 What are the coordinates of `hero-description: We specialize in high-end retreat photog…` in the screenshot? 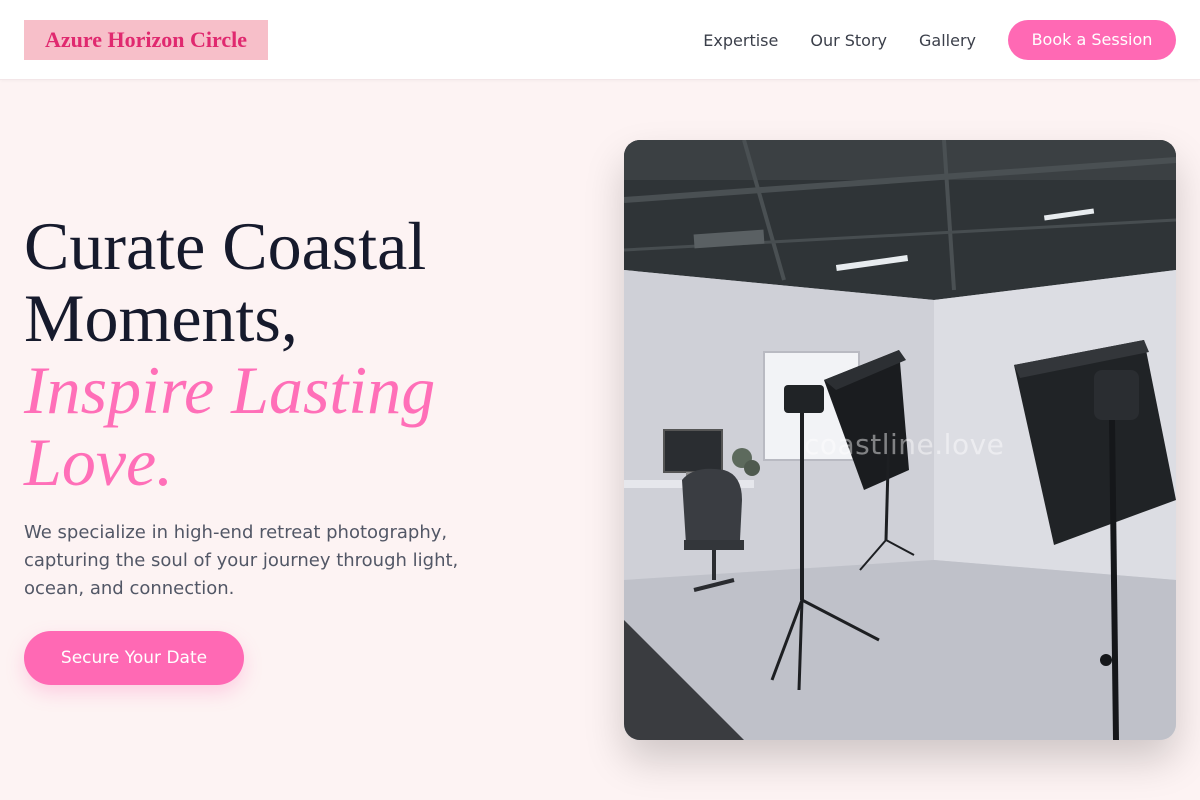 It's located at (241, 560).